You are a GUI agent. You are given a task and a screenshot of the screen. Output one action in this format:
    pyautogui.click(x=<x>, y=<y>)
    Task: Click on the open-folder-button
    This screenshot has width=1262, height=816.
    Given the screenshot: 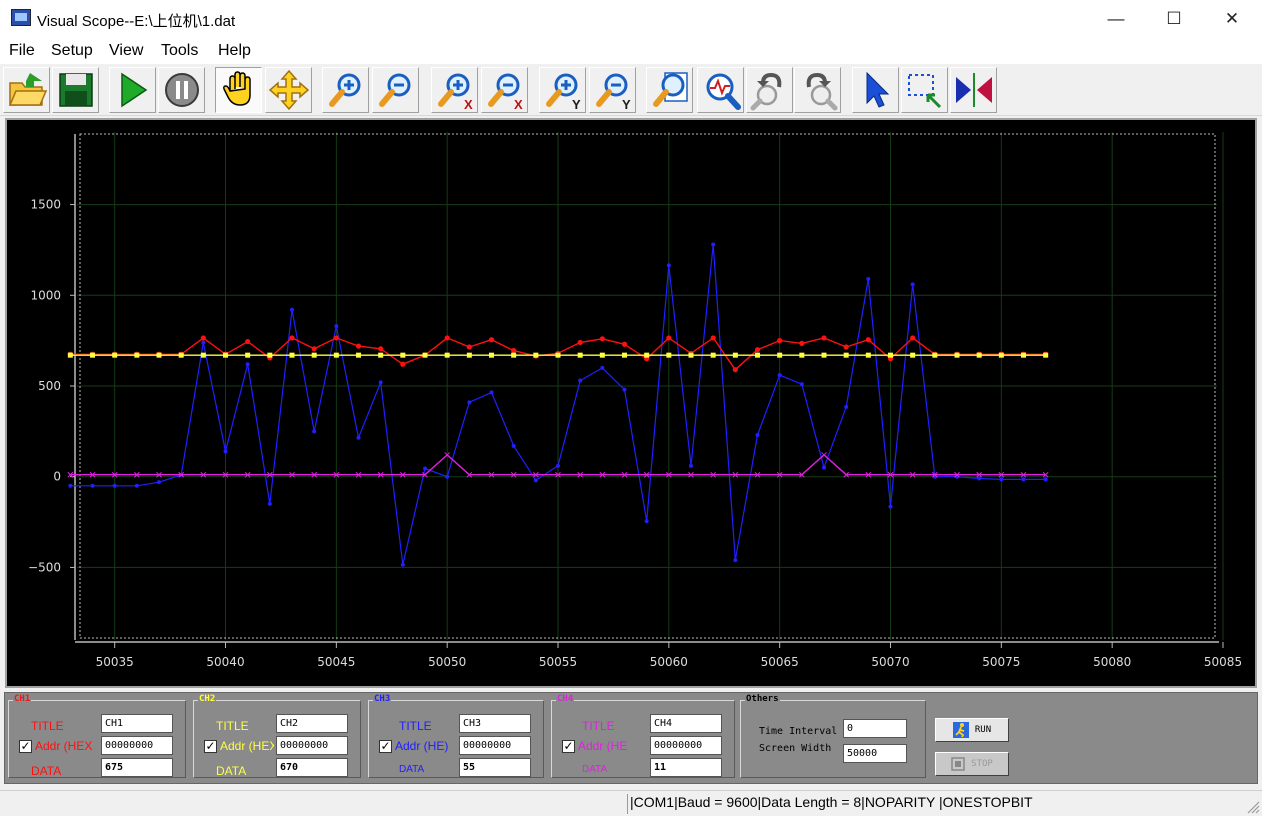 What is the action you would take?
    pyautogui.click(x=26, y=90)
    